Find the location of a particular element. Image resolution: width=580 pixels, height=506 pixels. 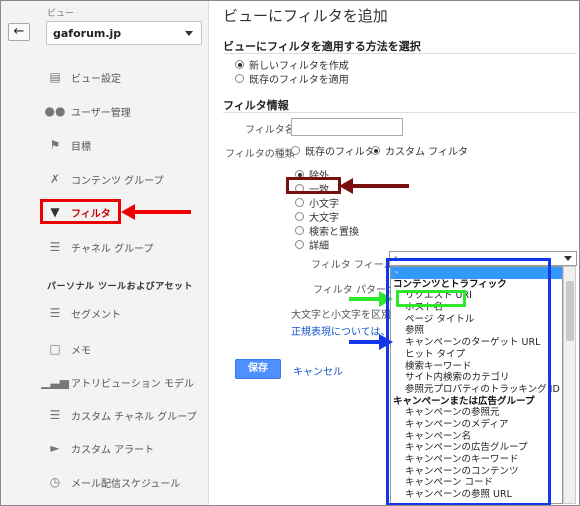

tool-icon: ✗ is located at coordinates (55, 179).